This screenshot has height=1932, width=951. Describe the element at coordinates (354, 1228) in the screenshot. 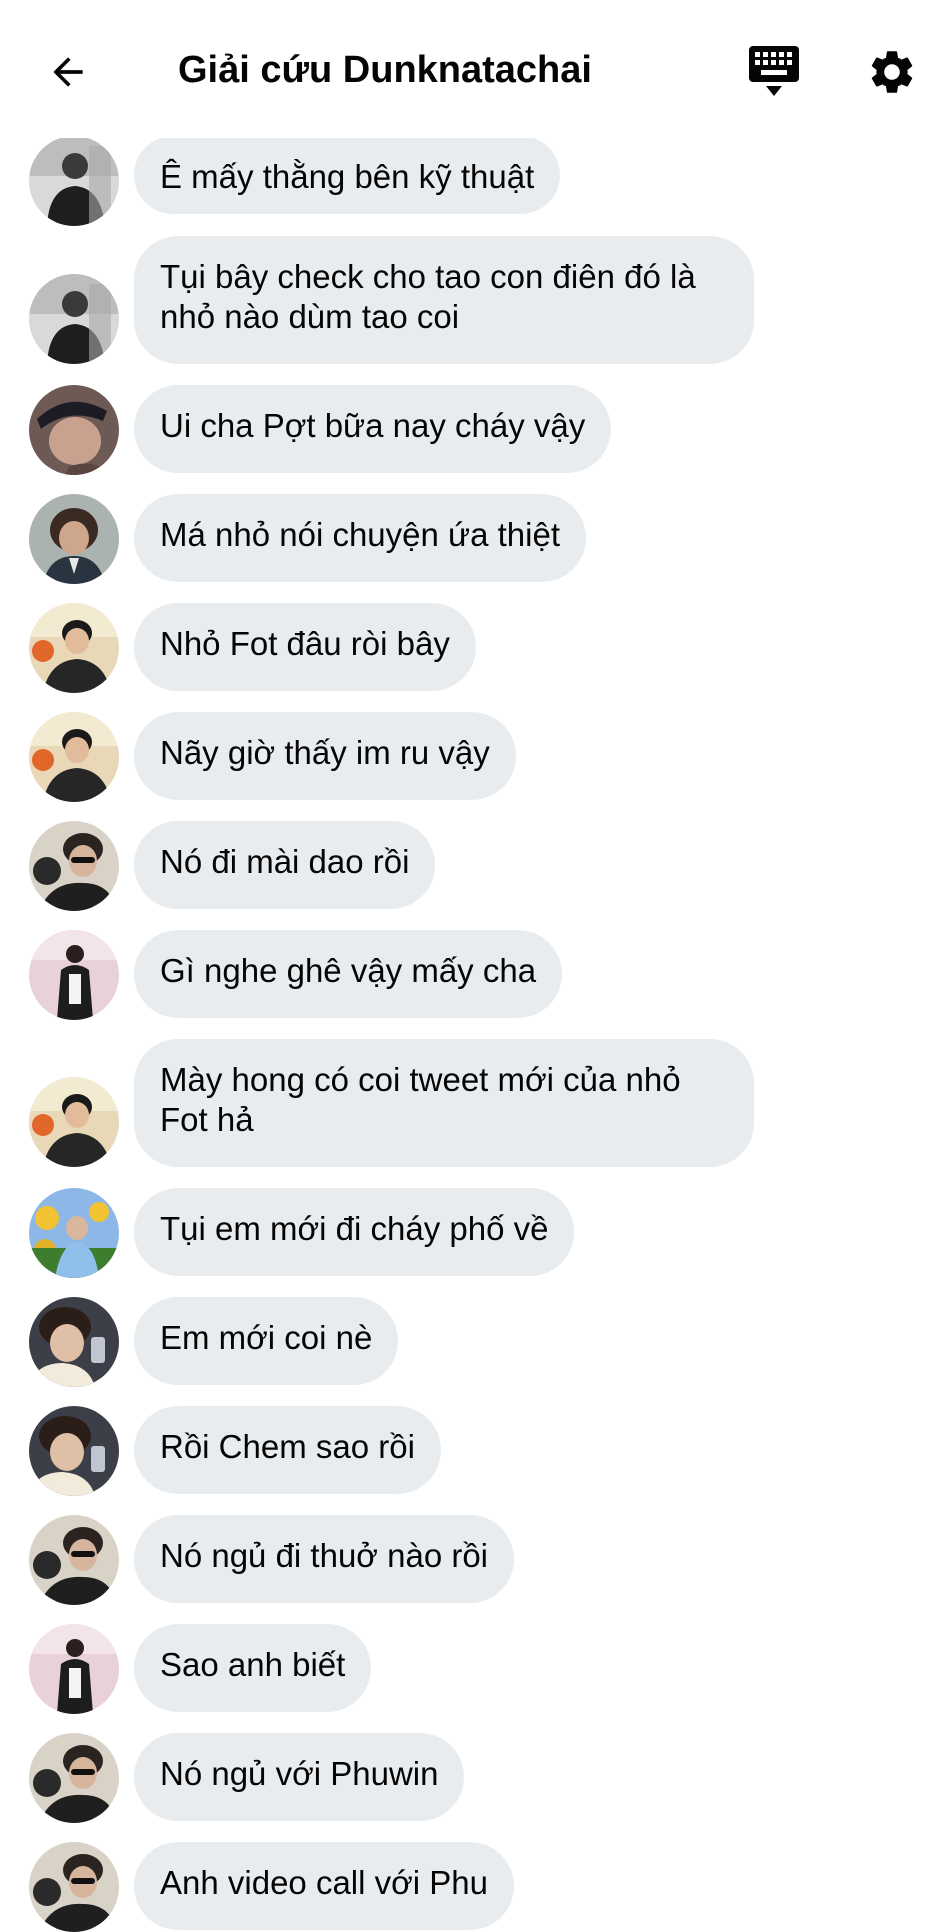

I see `message-text: Tụi em mới đi cháy phố về` at that location.